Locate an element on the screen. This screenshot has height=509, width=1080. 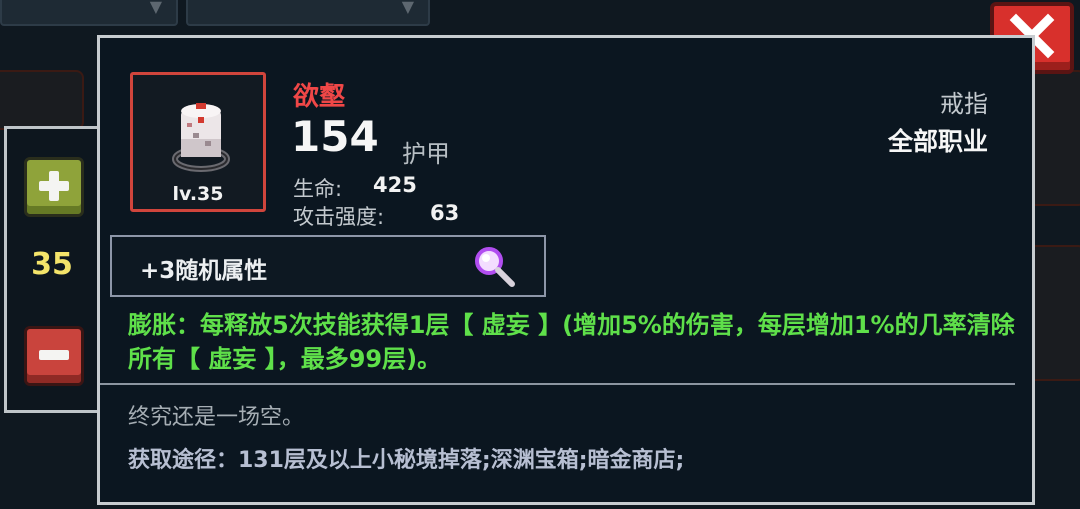
ring-item-icon is located at coordinates (201, 137).